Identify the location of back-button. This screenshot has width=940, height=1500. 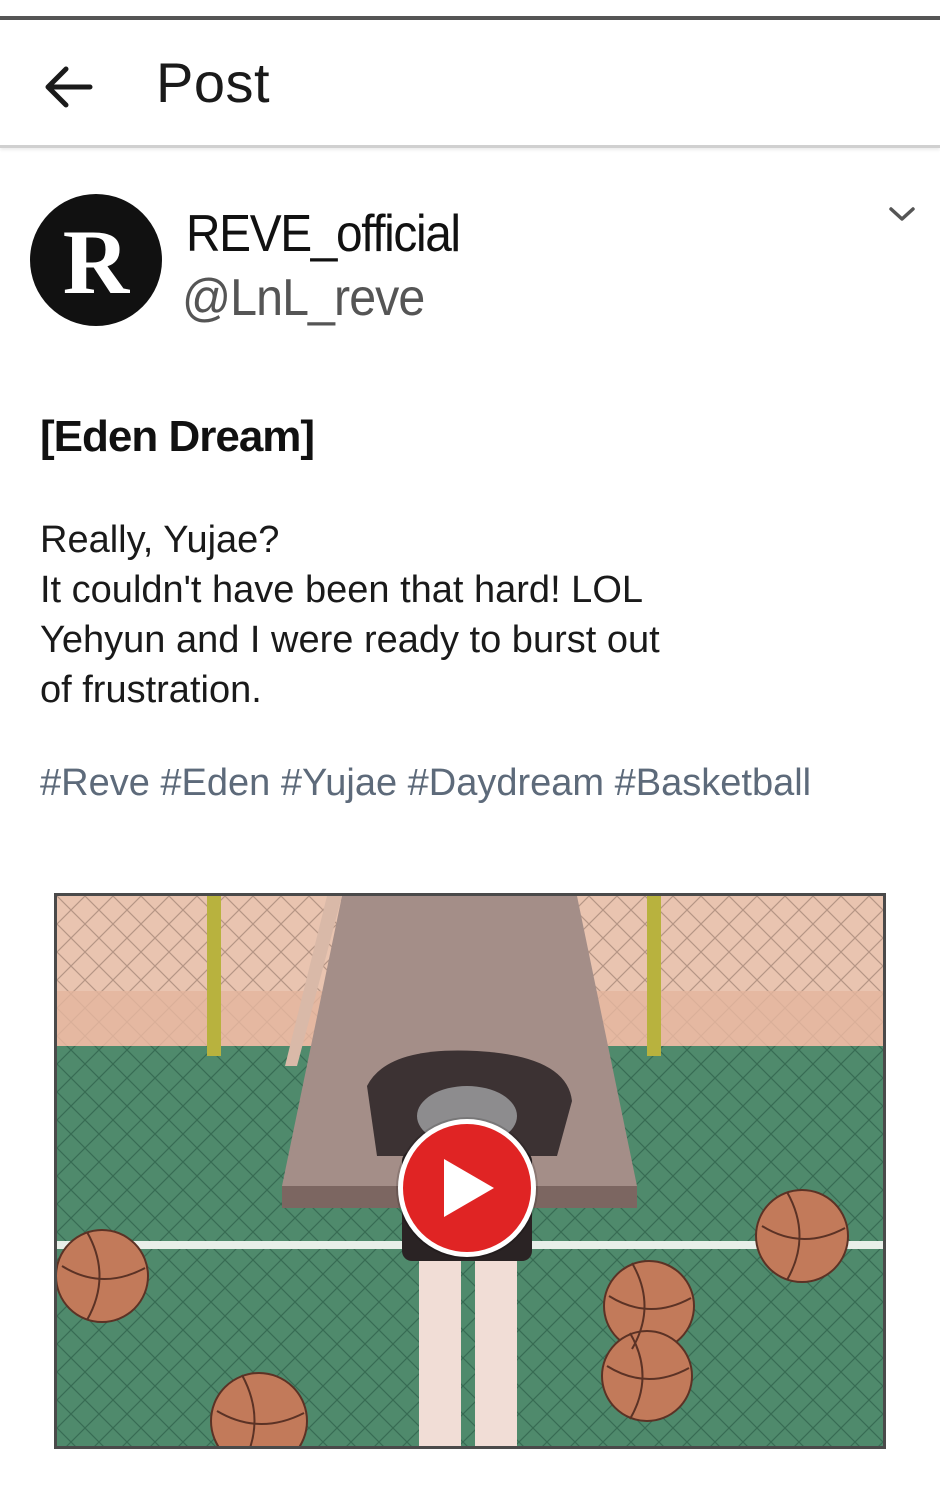
(68, 87).